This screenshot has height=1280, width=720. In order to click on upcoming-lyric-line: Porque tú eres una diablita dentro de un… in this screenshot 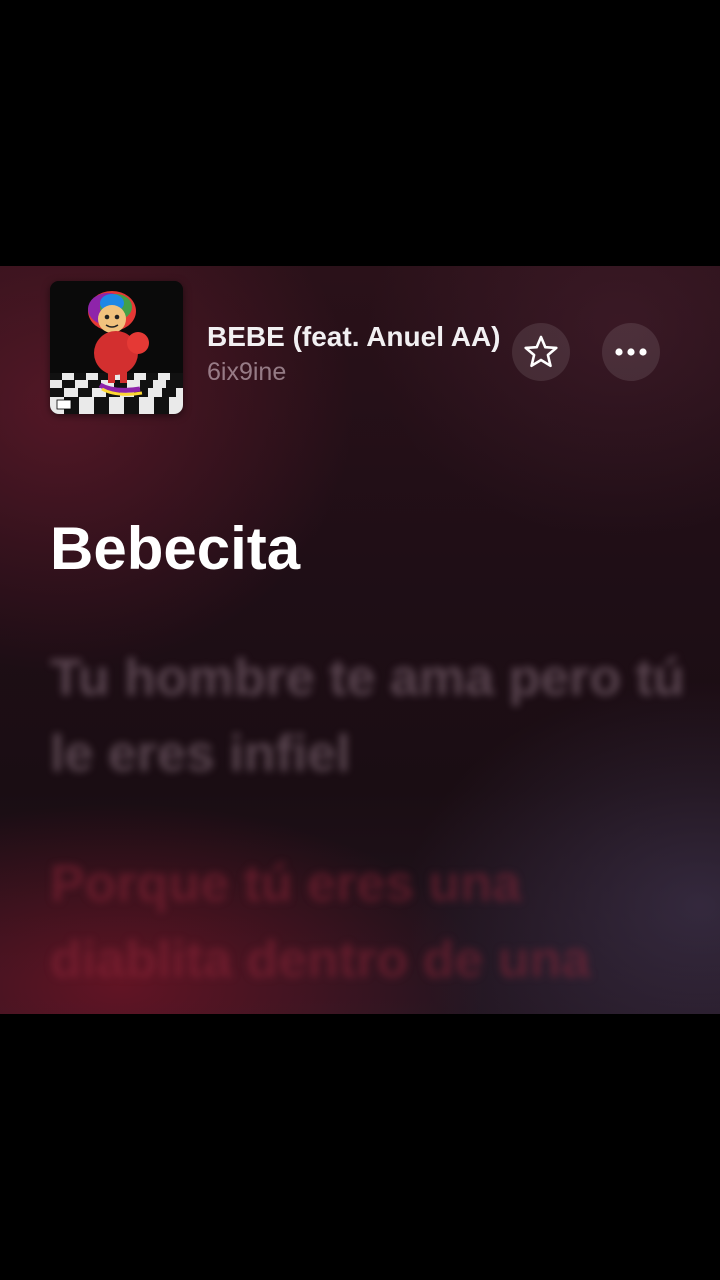, I will do `click(370, 922)`.